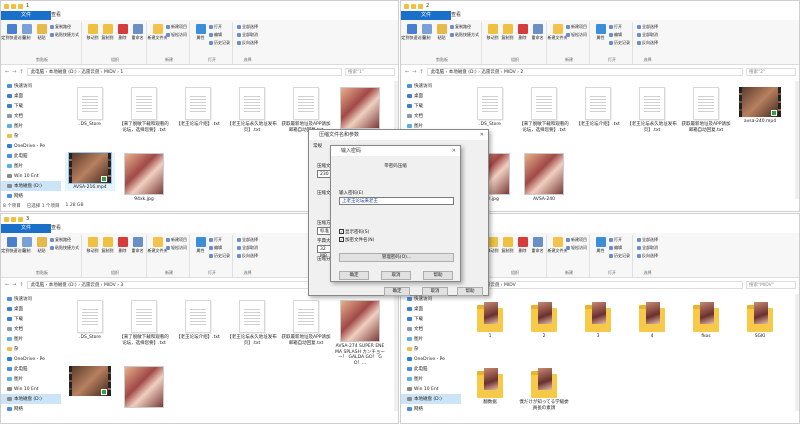  What do you see at coordinates (490, 320) in the screenshot?
I see `file-item: 1` at bounding box center [490, 320].